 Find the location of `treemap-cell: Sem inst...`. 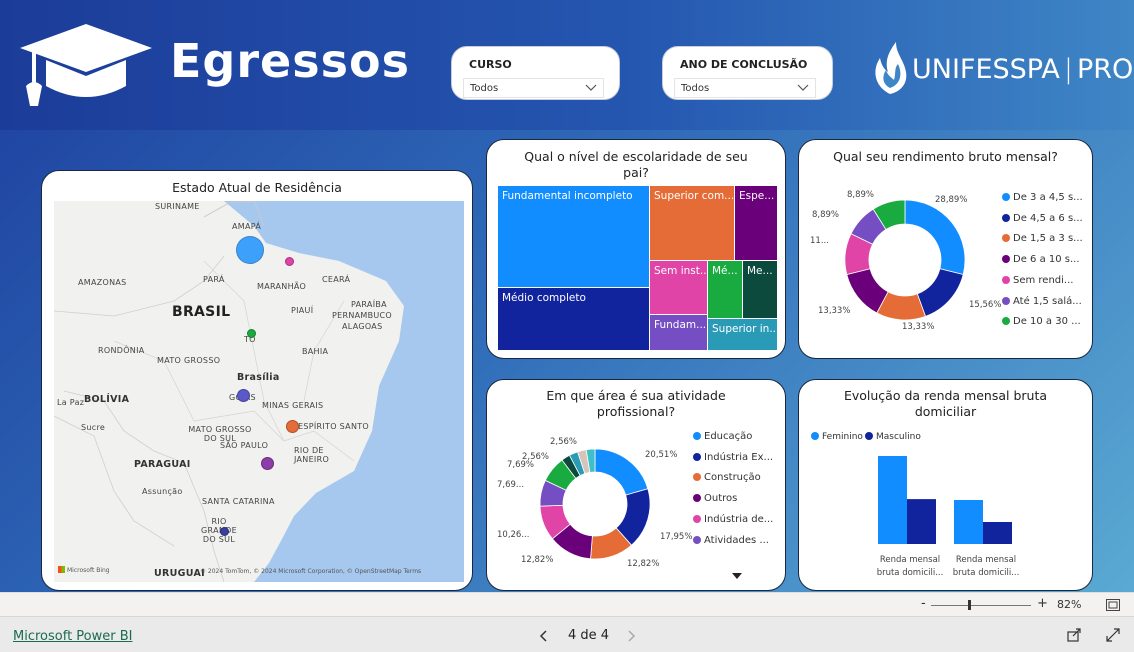

treemap-cell: Sem inst... is located at coordinates (678, 287).